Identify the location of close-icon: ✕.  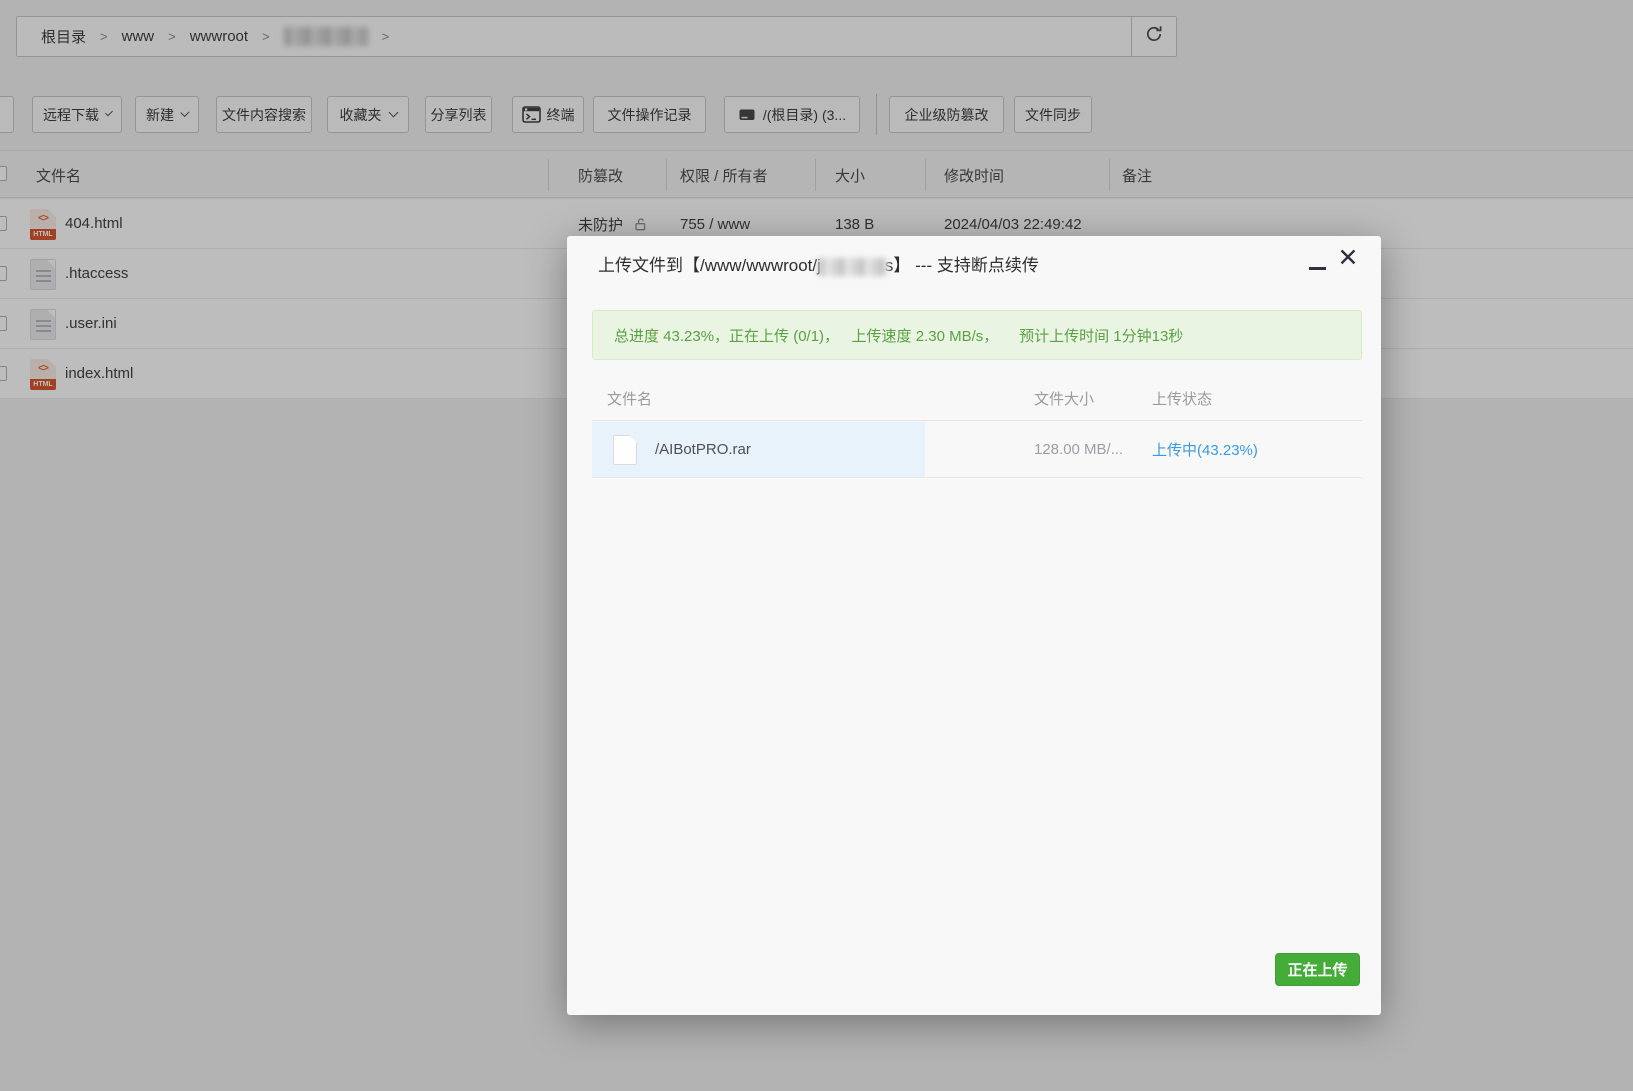
(1348, 258).